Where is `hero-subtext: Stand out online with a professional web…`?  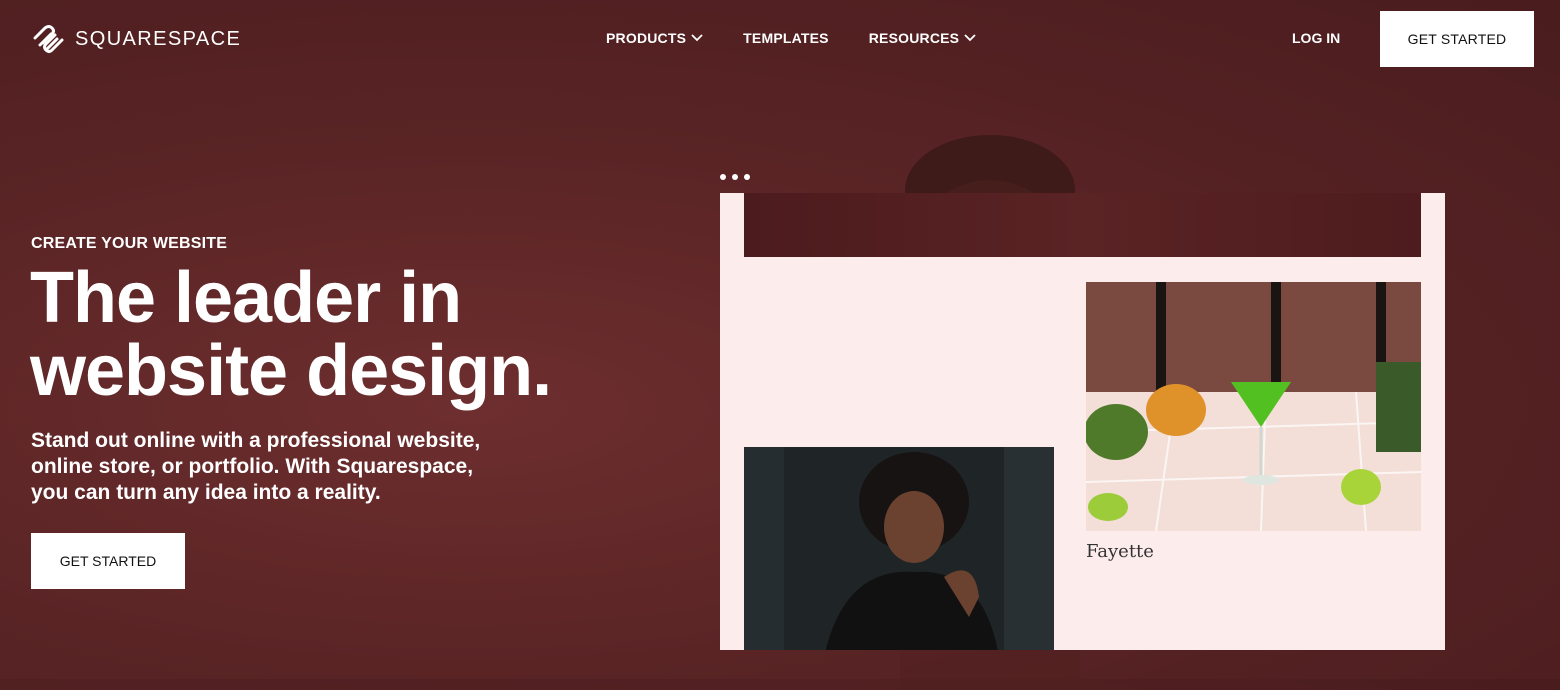
hero-subtext: Stand out online with a professional web… is located at coordinates (256, 466).